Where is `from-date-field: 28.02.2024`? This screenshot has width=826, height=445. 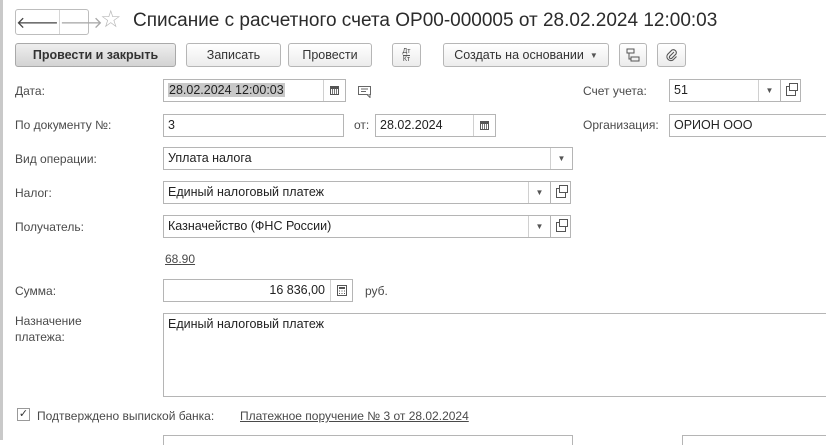
from-date-field: 28.02.2024 is located at coordinates (435, 125).